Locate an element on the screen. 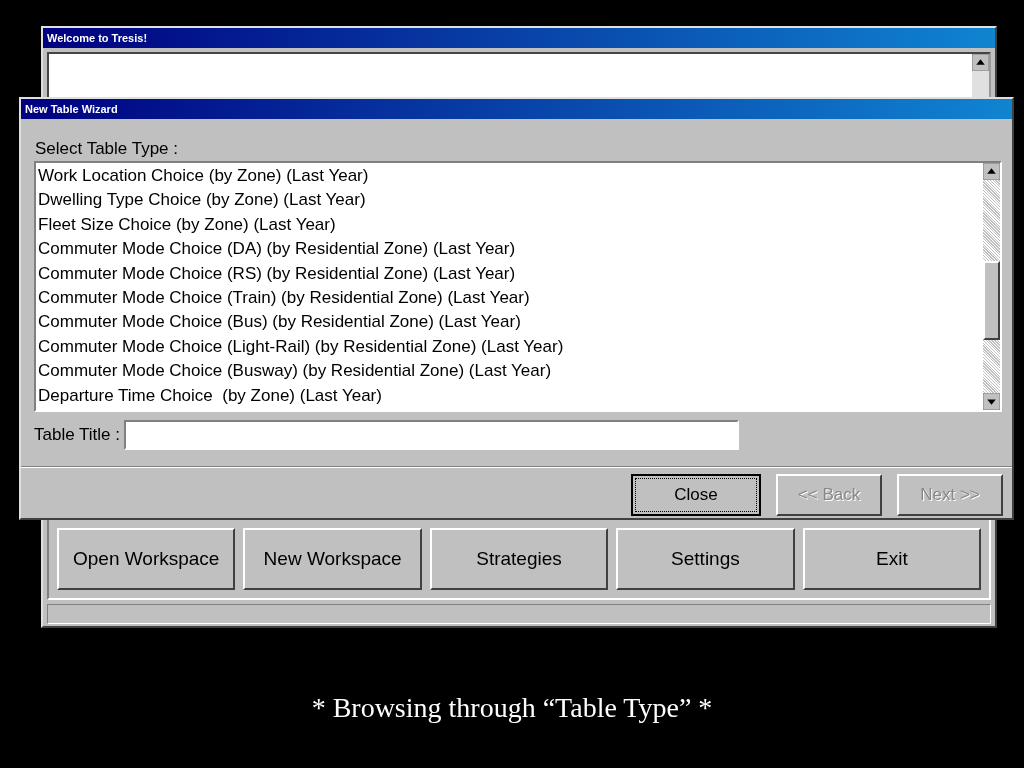 Image resolution: width=1024 pixels, height=768 pixels. list-item: Fleet Size Choice (by Zone) (Last Year) is located at coordinates (509, 225).